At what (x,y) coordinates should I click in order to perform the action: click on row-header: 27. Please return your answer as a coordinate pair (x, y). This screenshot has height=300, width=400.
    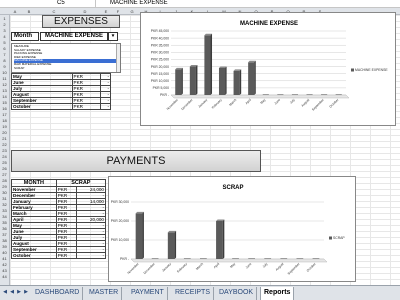
    Looking at the image, I should click on (4, 174).